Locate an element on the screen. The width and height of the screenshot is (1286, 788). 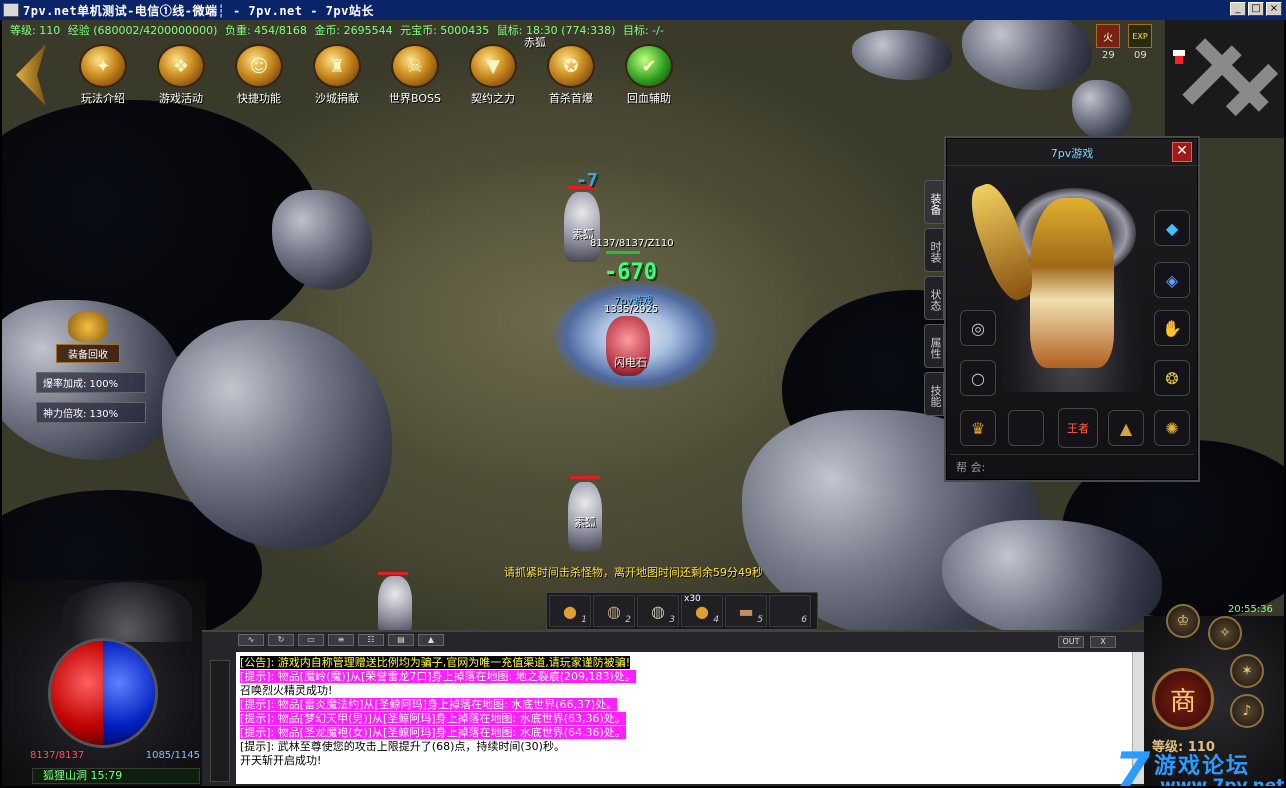
chat-tool-button: ▭ is located at coordinates (311, 640).